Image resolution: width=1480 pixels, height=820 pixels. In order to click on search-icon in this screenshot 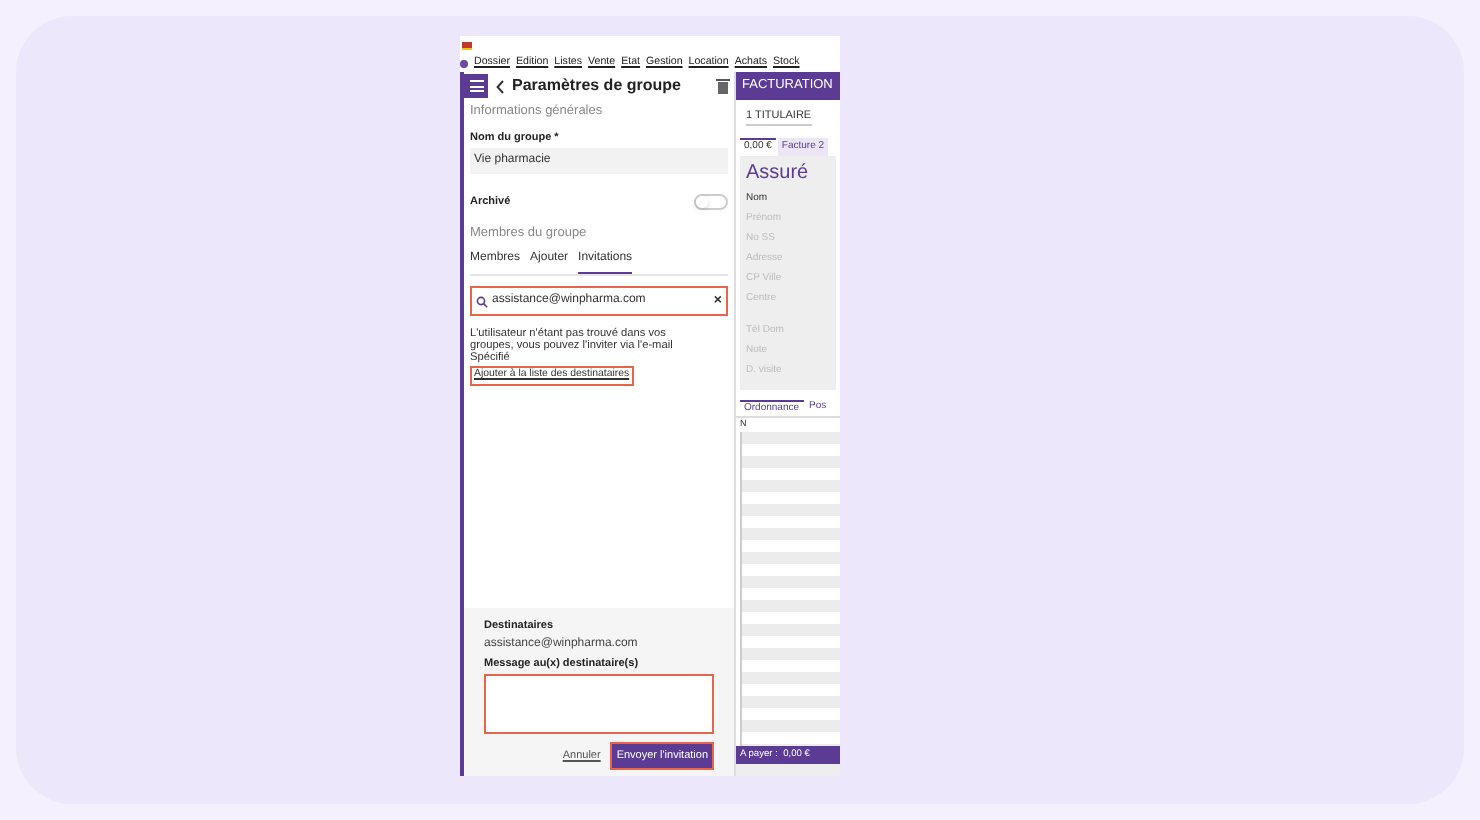, I will do `click(482, 301)`.